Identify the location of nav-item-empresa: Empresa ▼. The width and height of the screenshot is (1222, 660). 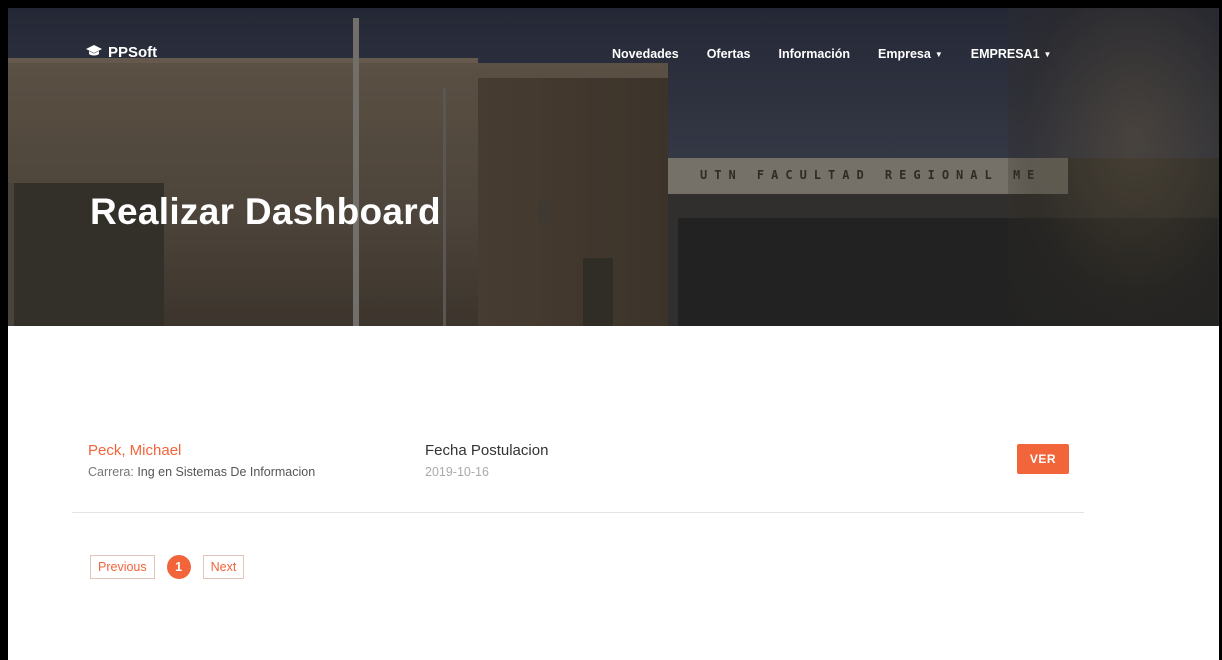
(910, 54).